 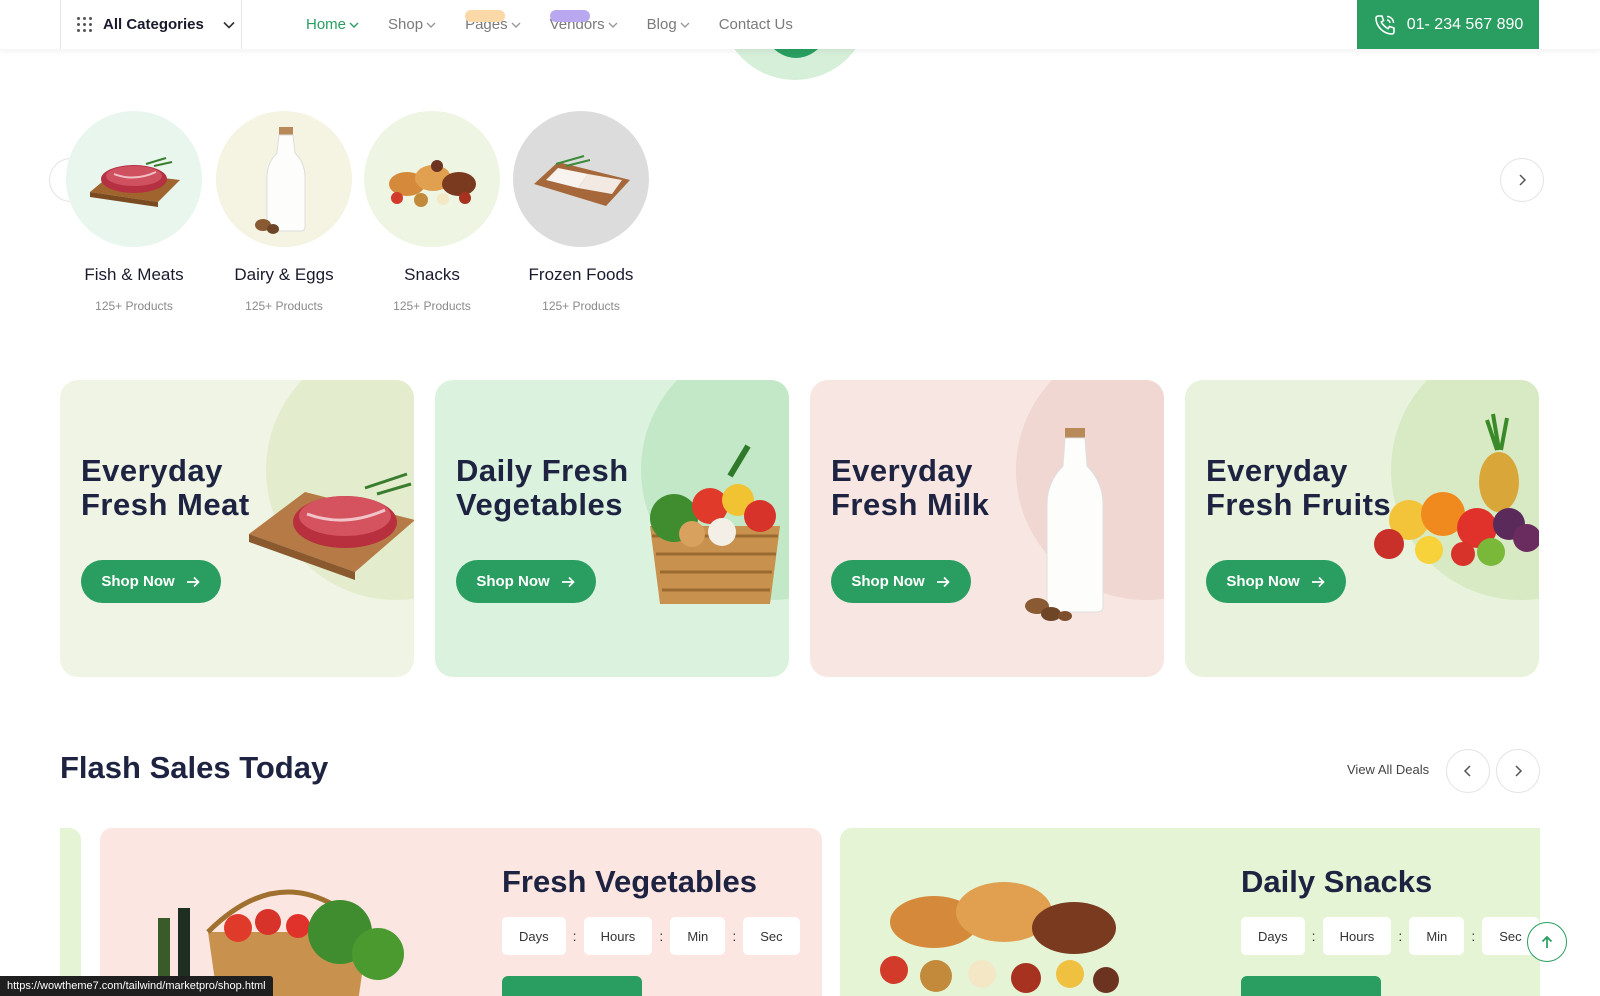 What do you see at coordinates (70, 912) in the screenshot?
I see `flash-card-partial` at bounding box center [70, 912].